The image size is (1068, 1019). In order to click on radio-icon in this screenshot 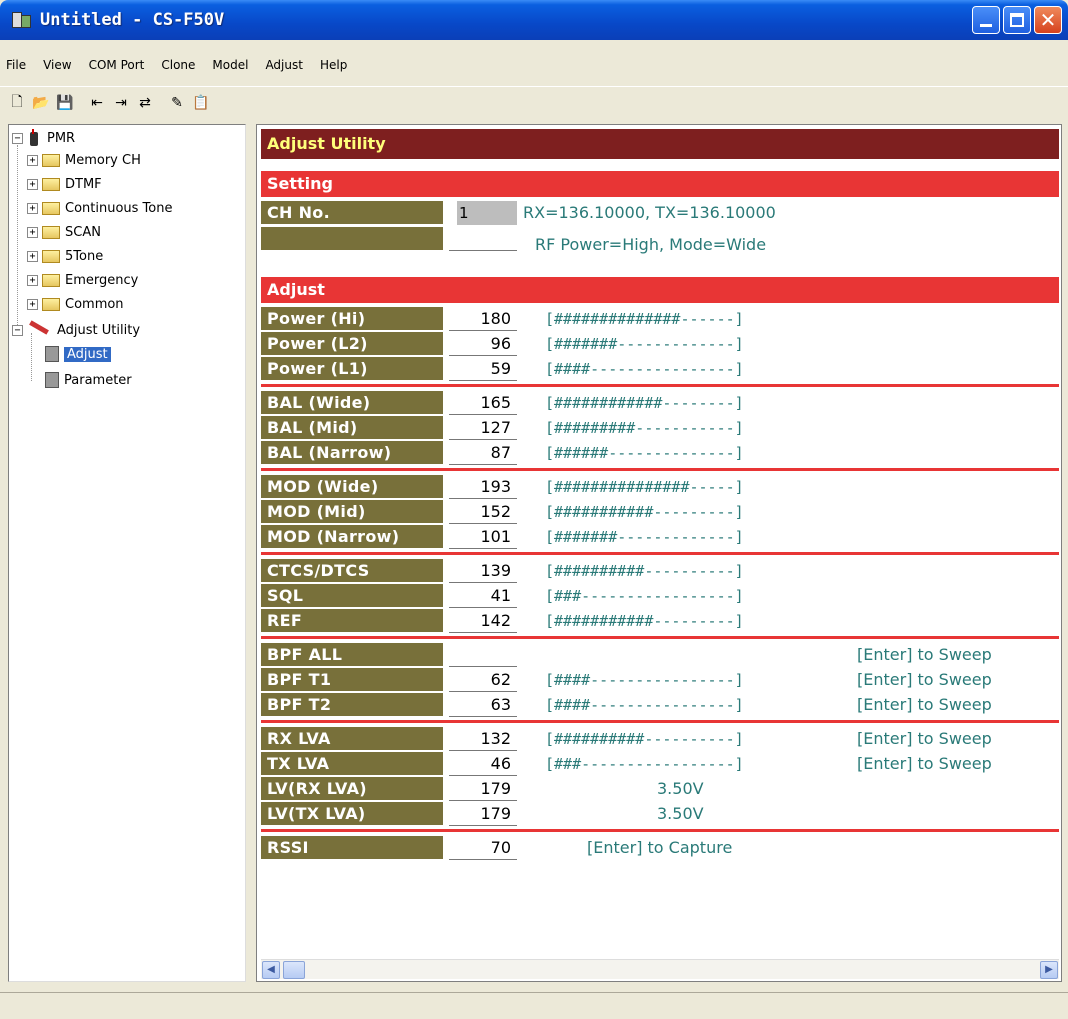, I will do `click(34, 138)`.